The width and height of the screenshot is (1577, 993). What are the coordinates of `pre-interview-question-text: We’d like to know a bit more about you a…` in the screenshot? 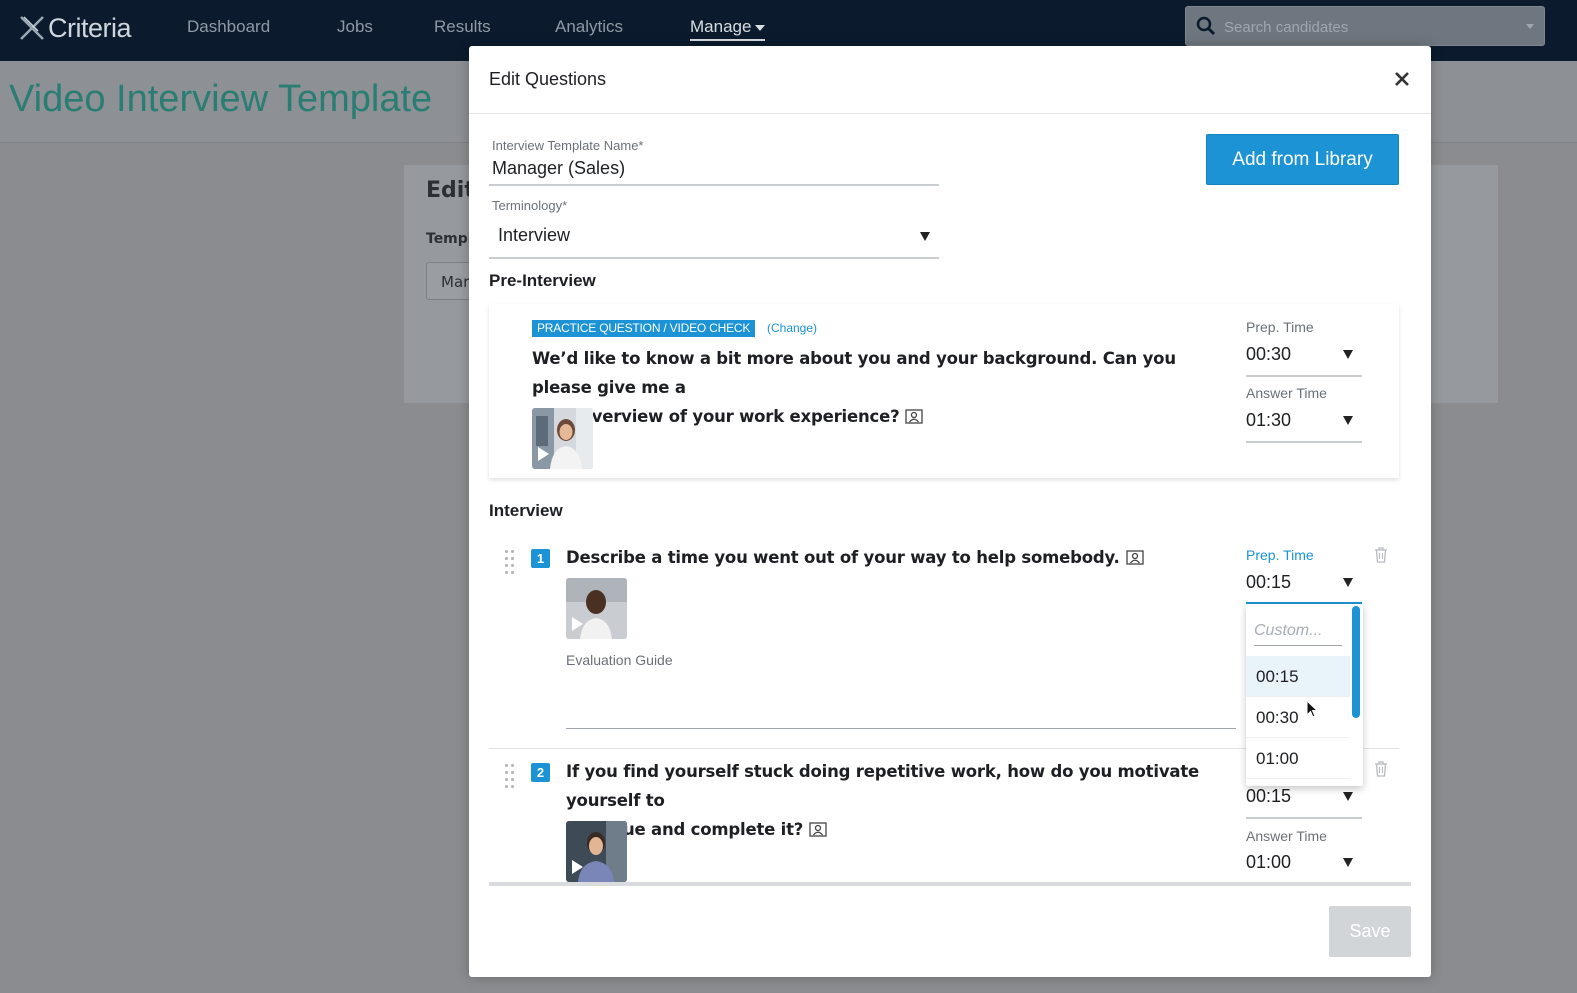 It's located at (882, 387).